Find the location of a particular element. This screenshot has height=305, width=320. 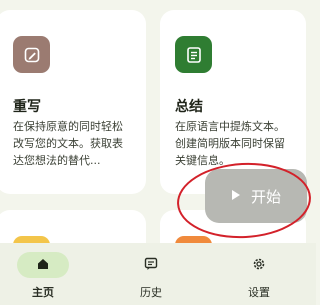

history-icon is located at coordinates (151, 265).